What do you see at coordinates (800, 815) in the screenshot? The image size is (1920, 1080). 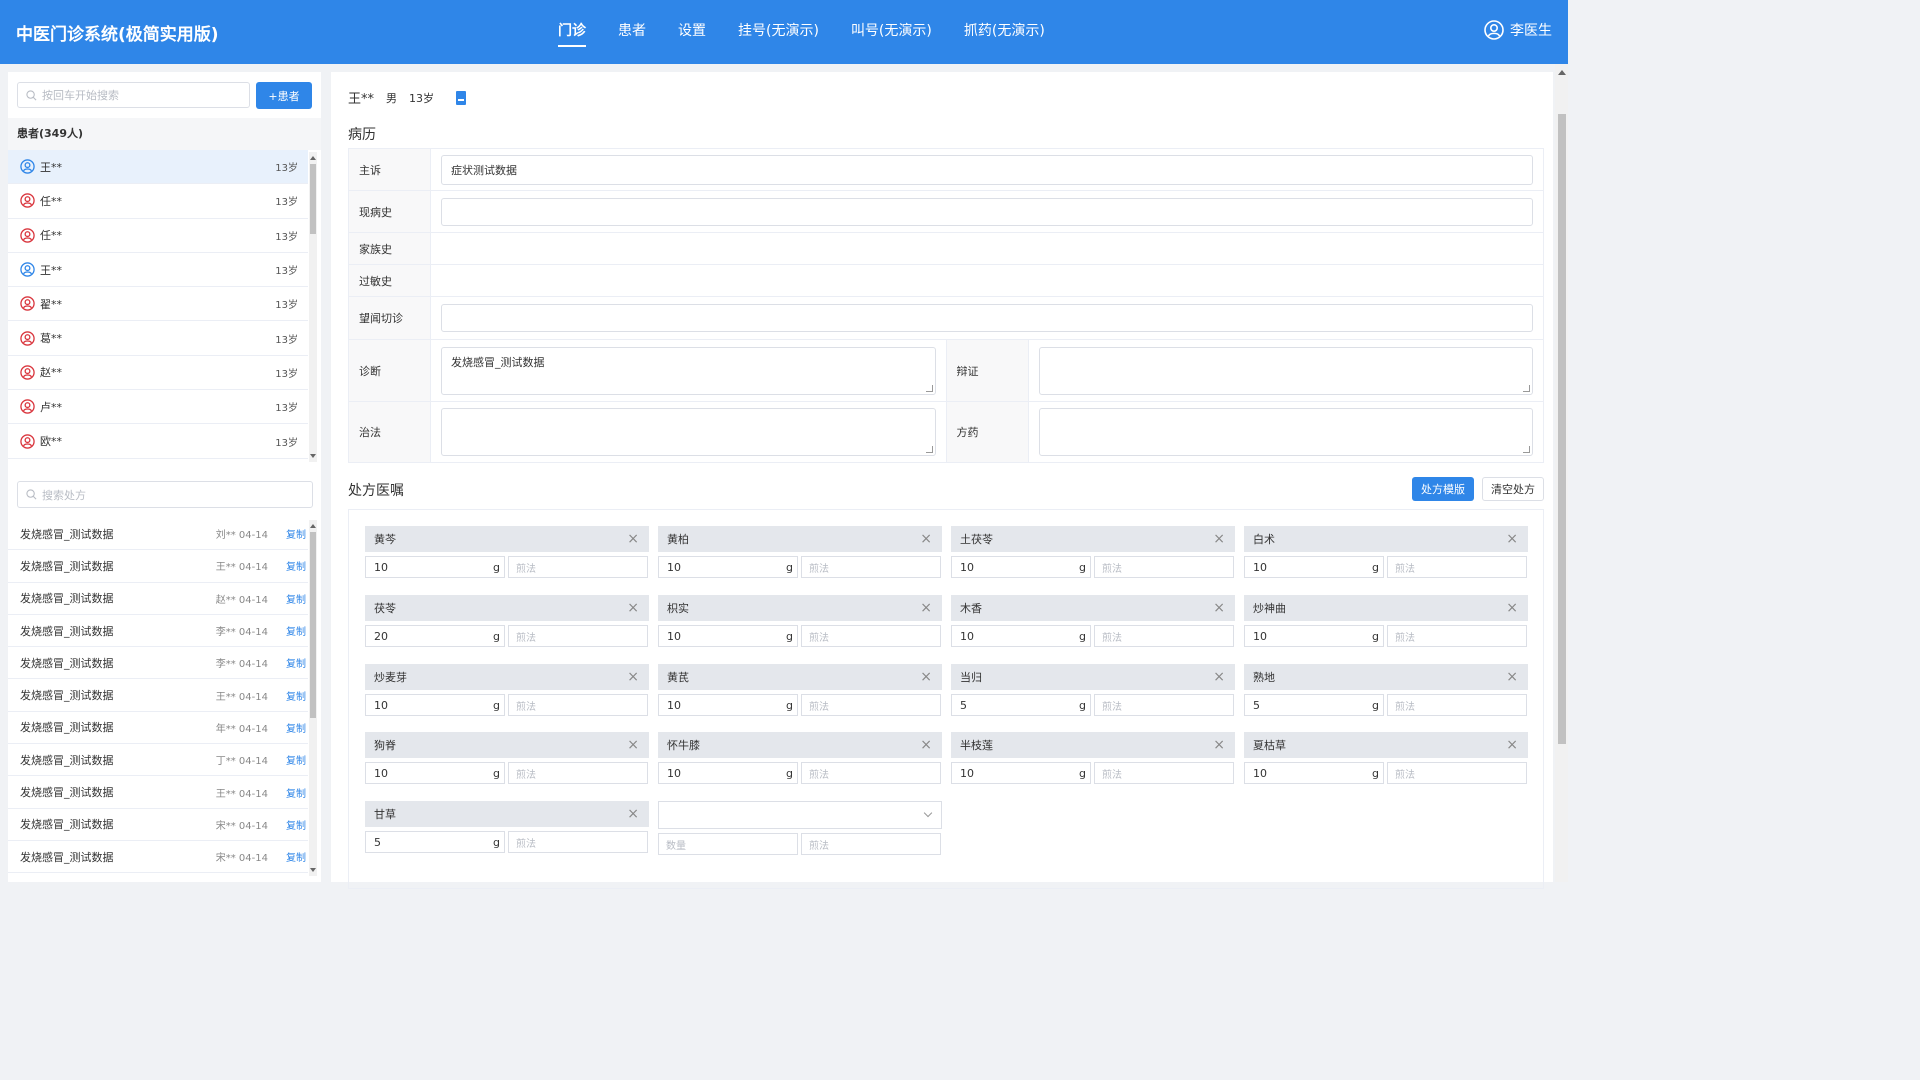 I see `herb-select-dropdown` at bounding box center [800, 815].